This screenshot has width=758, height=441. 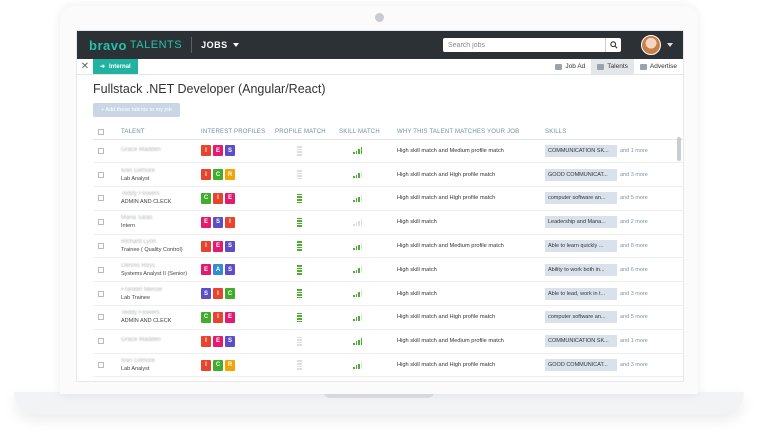 What do you see at coordinates (107, 132) in the screenshot?
I see `header-select-all` at bounding box center [107, 132].